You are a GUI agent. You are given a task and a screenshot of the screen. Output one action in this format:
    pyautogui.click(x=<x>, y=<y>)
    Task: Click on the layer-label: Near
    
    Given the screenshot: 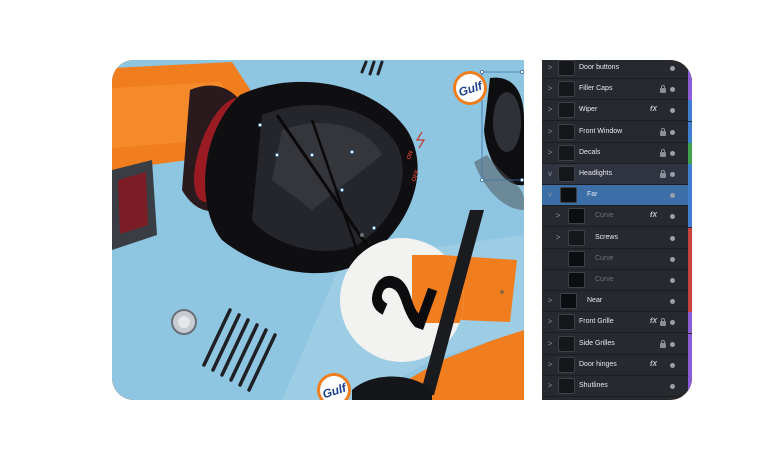 What is the action you would take?
    pyautogui.click(x=595, y=301)
    